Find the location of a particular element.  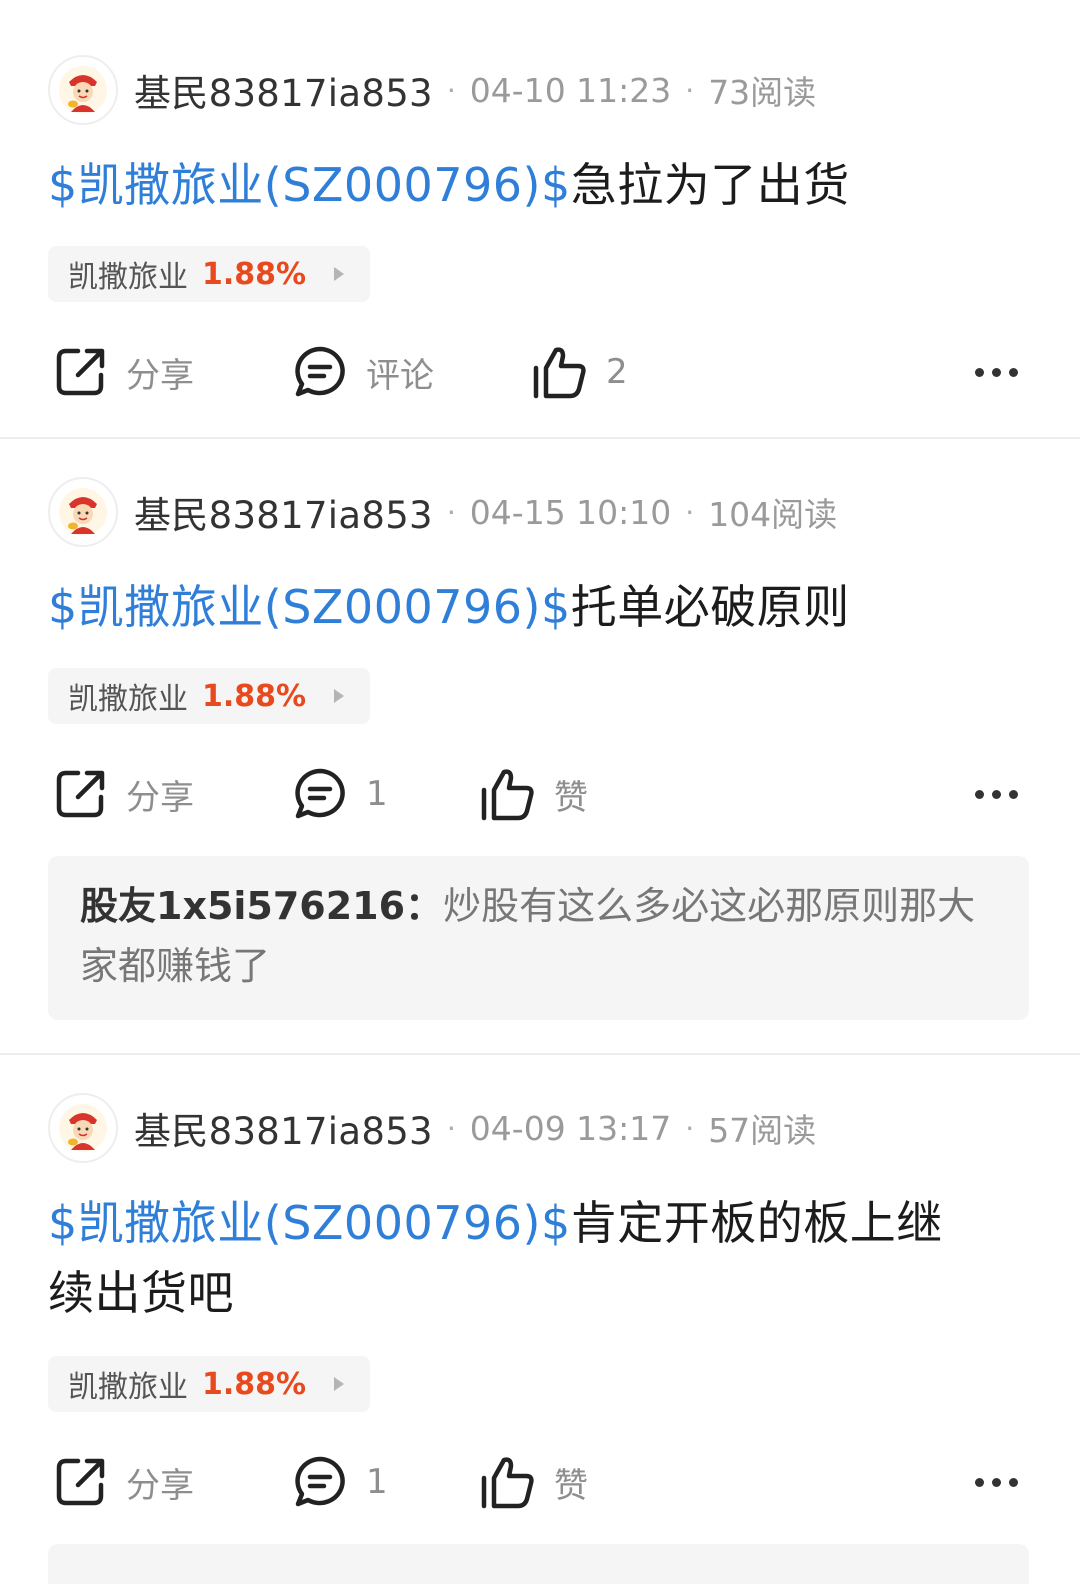

post-body: 急拉为了出货 is located at coordinates (710, 185).